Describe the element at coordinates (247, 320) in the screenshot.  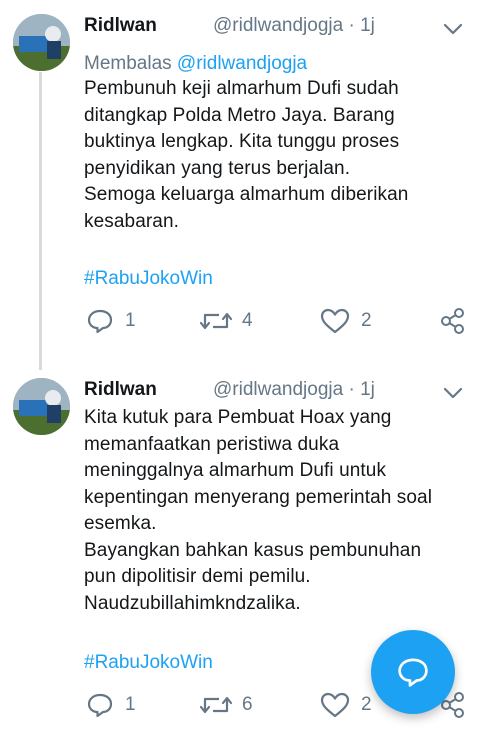
I see `retweet-count: 4` at that location.